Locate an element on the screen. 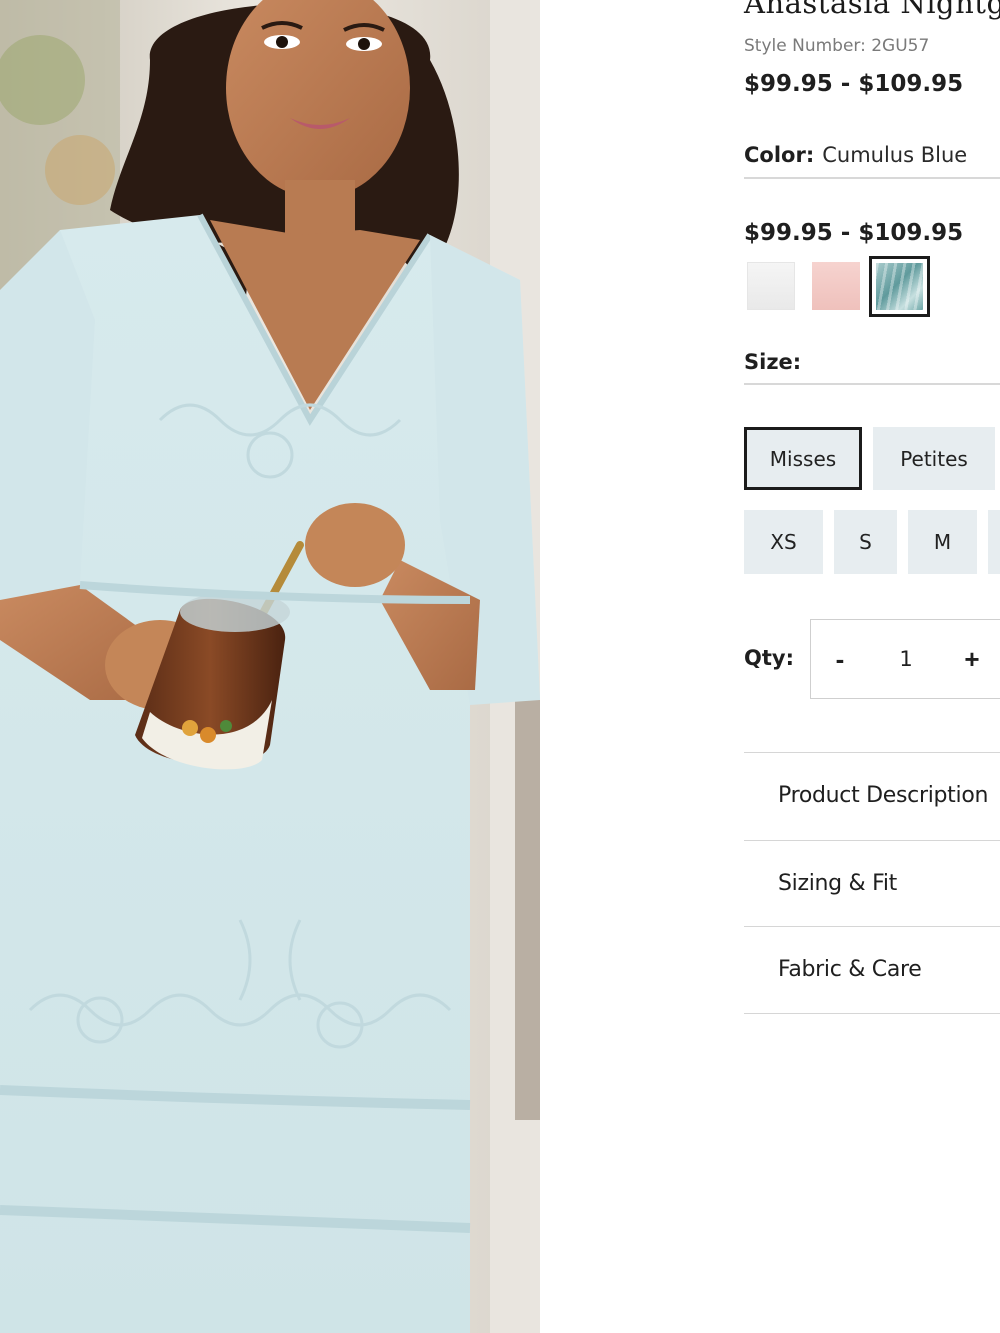 This screenshot has width=1000, height=1333. accordion-product-description-label: Product Description is located at coordinates (883, 795).